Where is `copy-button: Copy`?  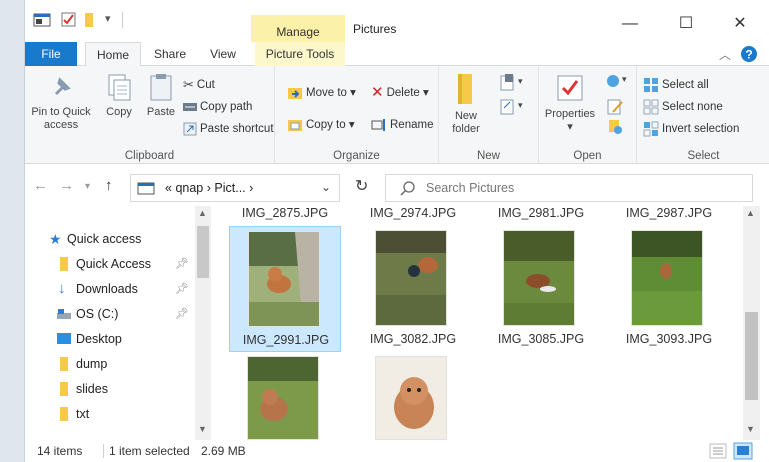 copy-button: Copy is located at coordinates (119, 95).